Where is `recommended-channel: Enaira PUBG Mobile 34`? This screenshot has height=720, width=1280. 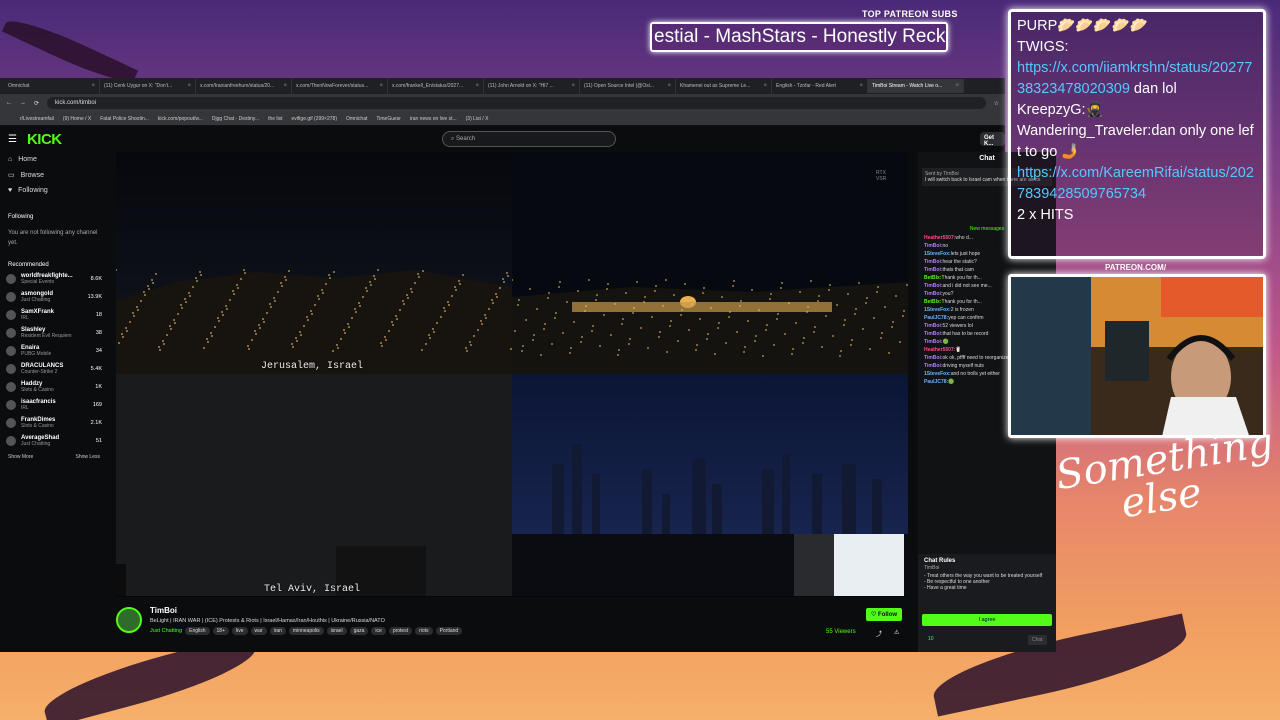
recommended-channel: Enaira PUBG Mobile 34 is located at coordinates (54, 351).